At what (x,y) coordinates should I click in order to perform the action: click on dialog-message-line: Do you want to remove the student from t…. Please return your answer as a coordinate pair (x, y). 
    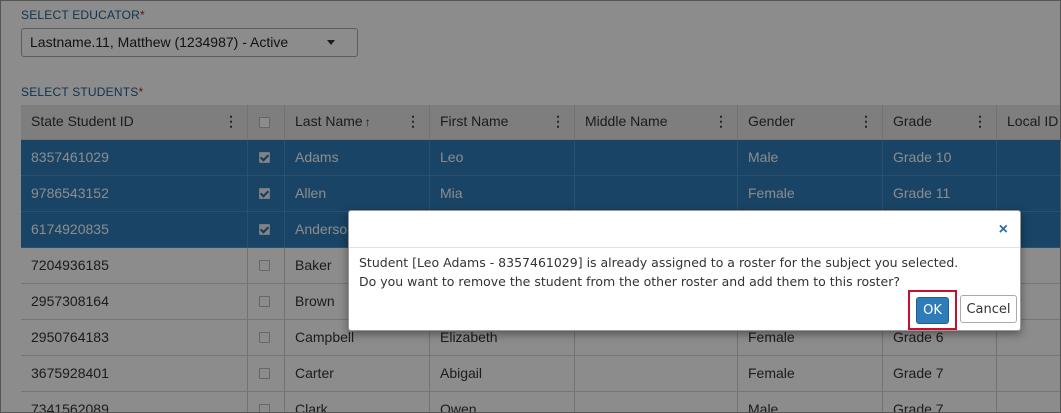
    Looking at the image, I should click on (629, 281).